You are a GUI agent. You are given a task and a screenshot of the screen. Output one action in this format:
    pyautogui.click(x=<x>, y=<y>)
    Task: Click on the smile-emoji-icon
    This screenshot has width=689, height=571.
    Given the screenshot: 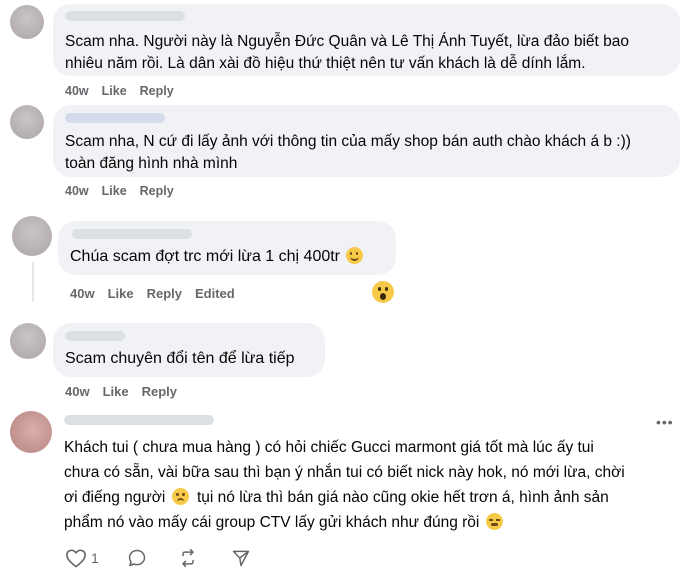 What is the action you would take?
    pyautogui.click(x=355, y=255)
    